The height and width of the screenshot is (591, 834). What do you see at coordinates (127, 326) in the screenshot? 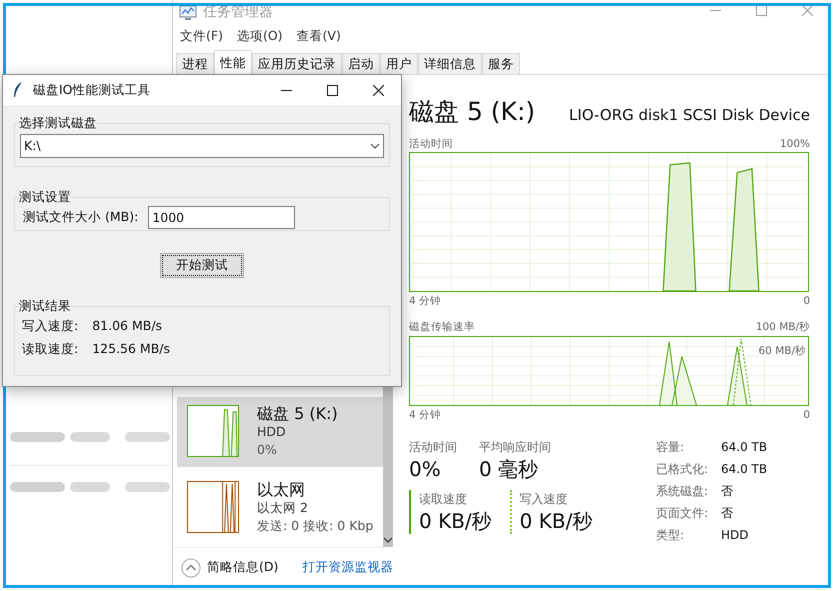
I see `result-value: 81.06 MB/s` at bounding box center [127, 326].